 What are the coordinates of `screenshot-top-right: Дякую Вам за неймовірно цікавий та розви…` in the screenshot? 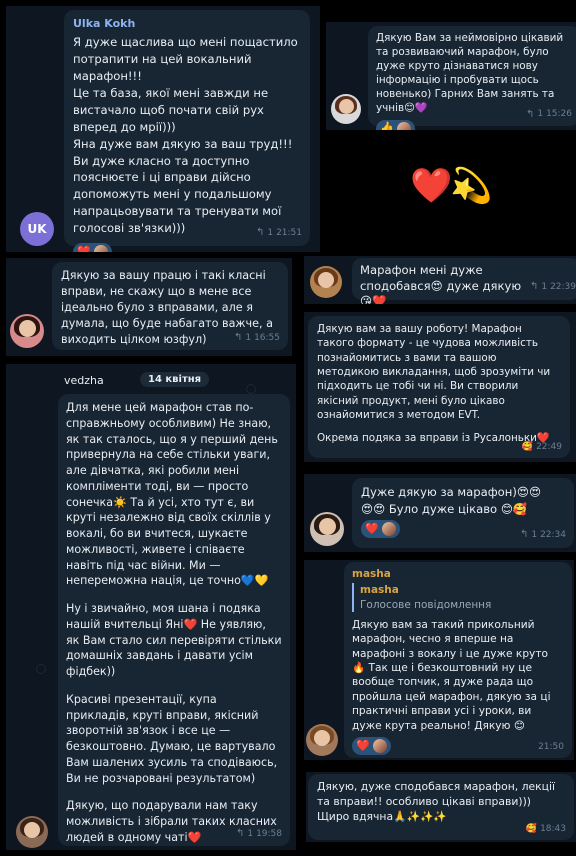 It's located at (451, 76).